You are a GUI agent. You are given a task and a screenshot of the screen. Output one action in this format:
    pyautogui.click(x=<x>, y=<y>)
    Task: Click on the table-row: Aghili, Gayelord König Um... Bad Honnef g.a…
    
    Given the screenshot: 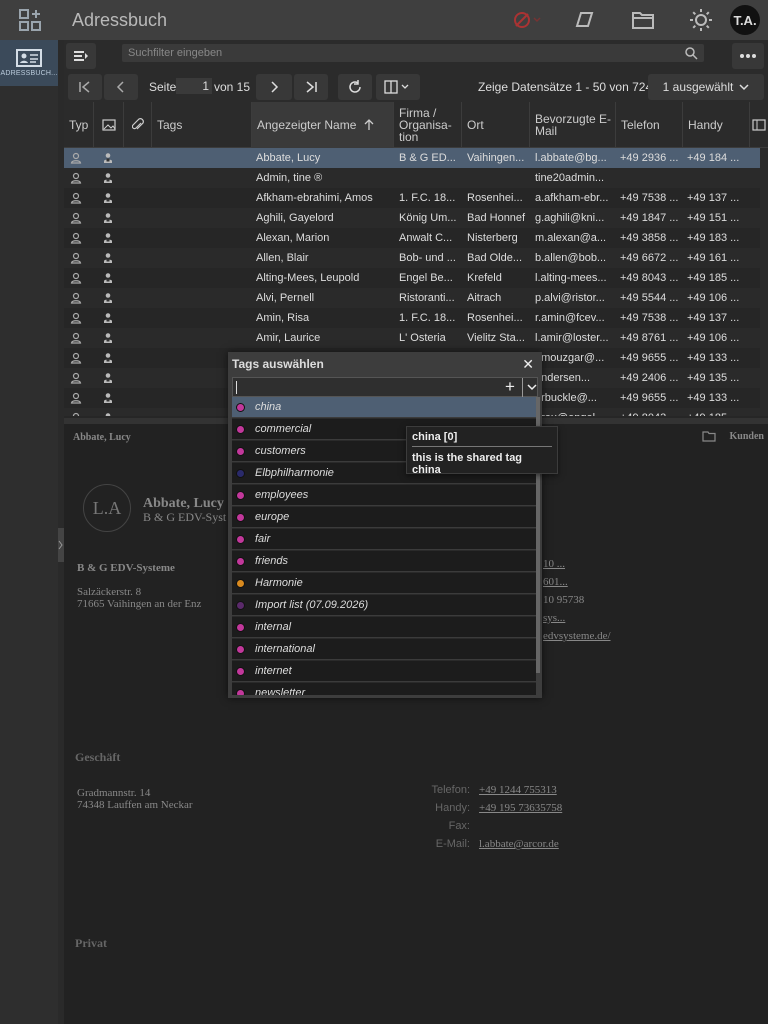 What is the action you would take?
    pyautogui.click(x=416, y=218)
    